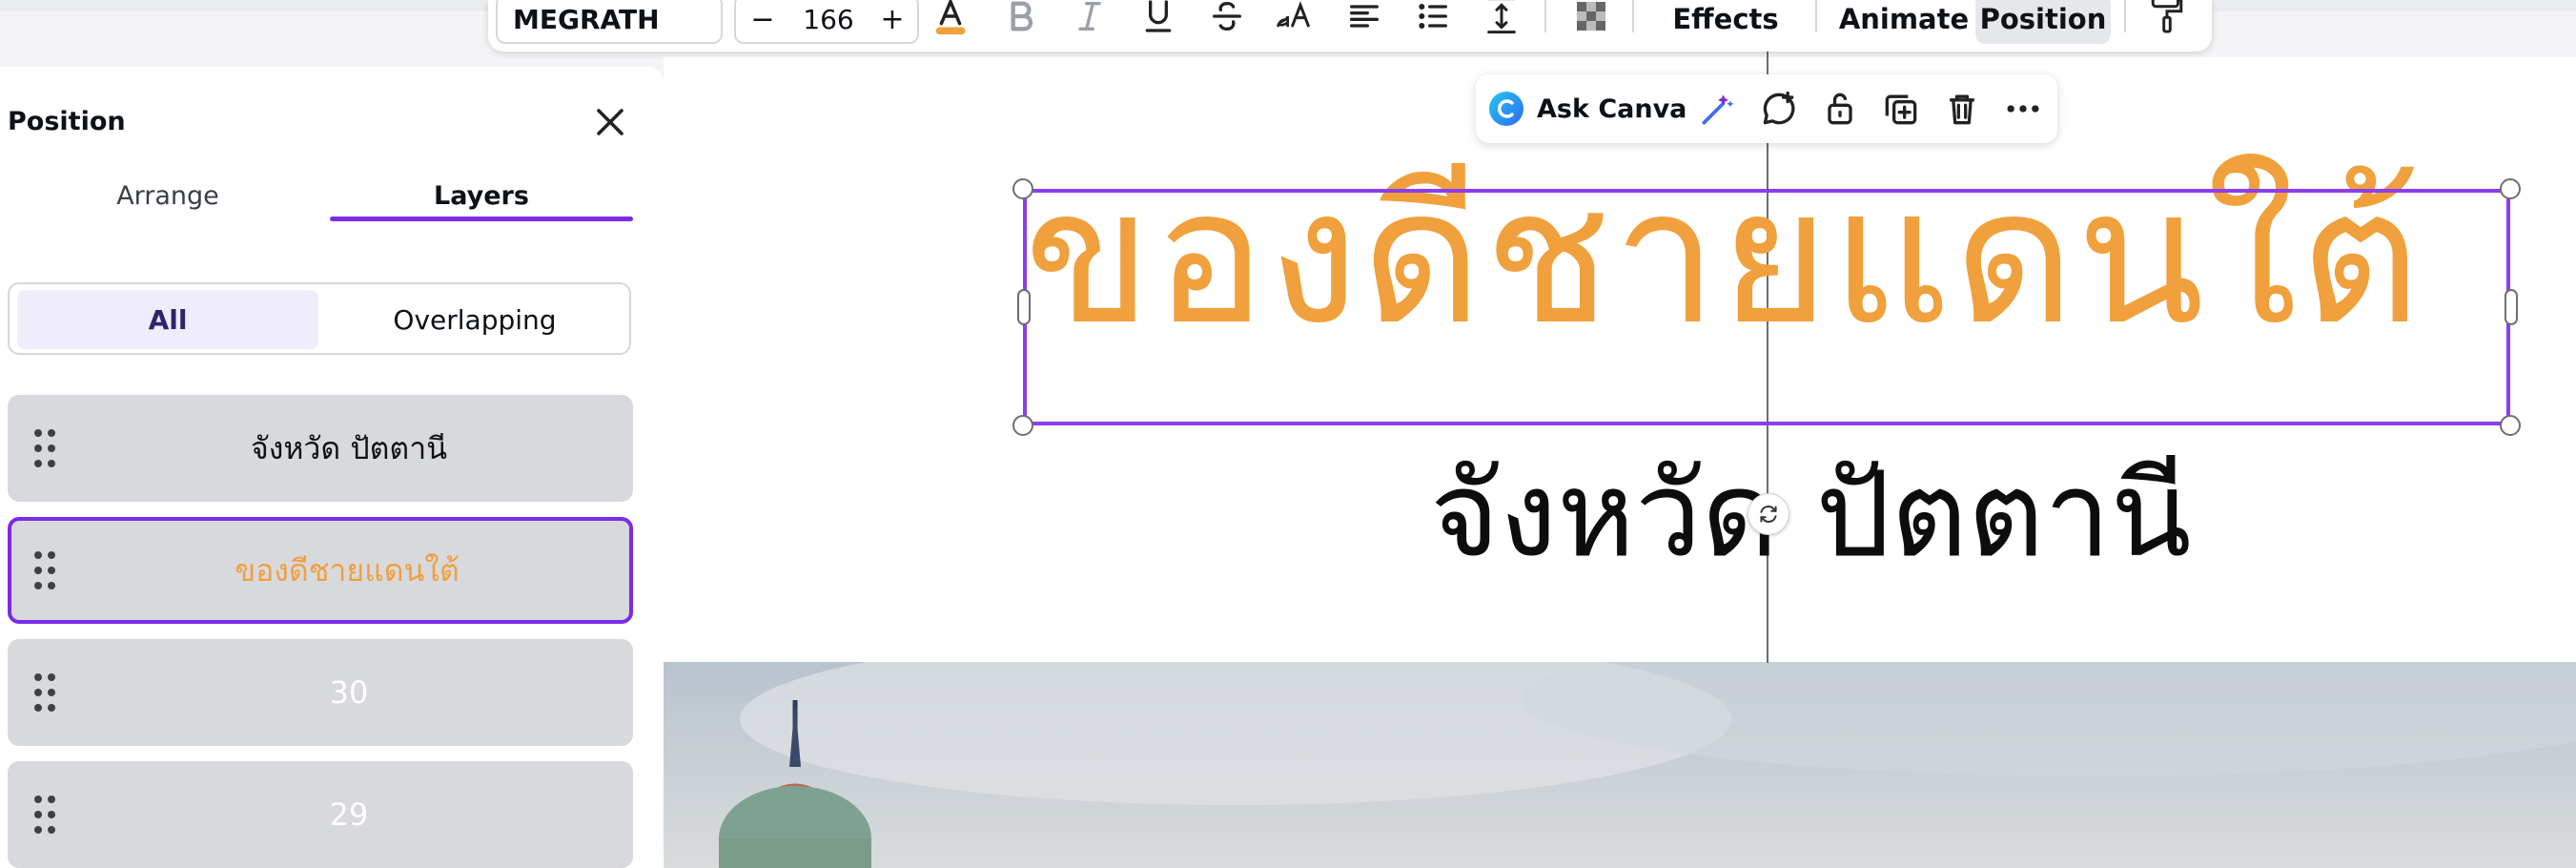  Describe the element at coordinates (67, 121) in the screenshot. I see `panel-title: Position` at that location.